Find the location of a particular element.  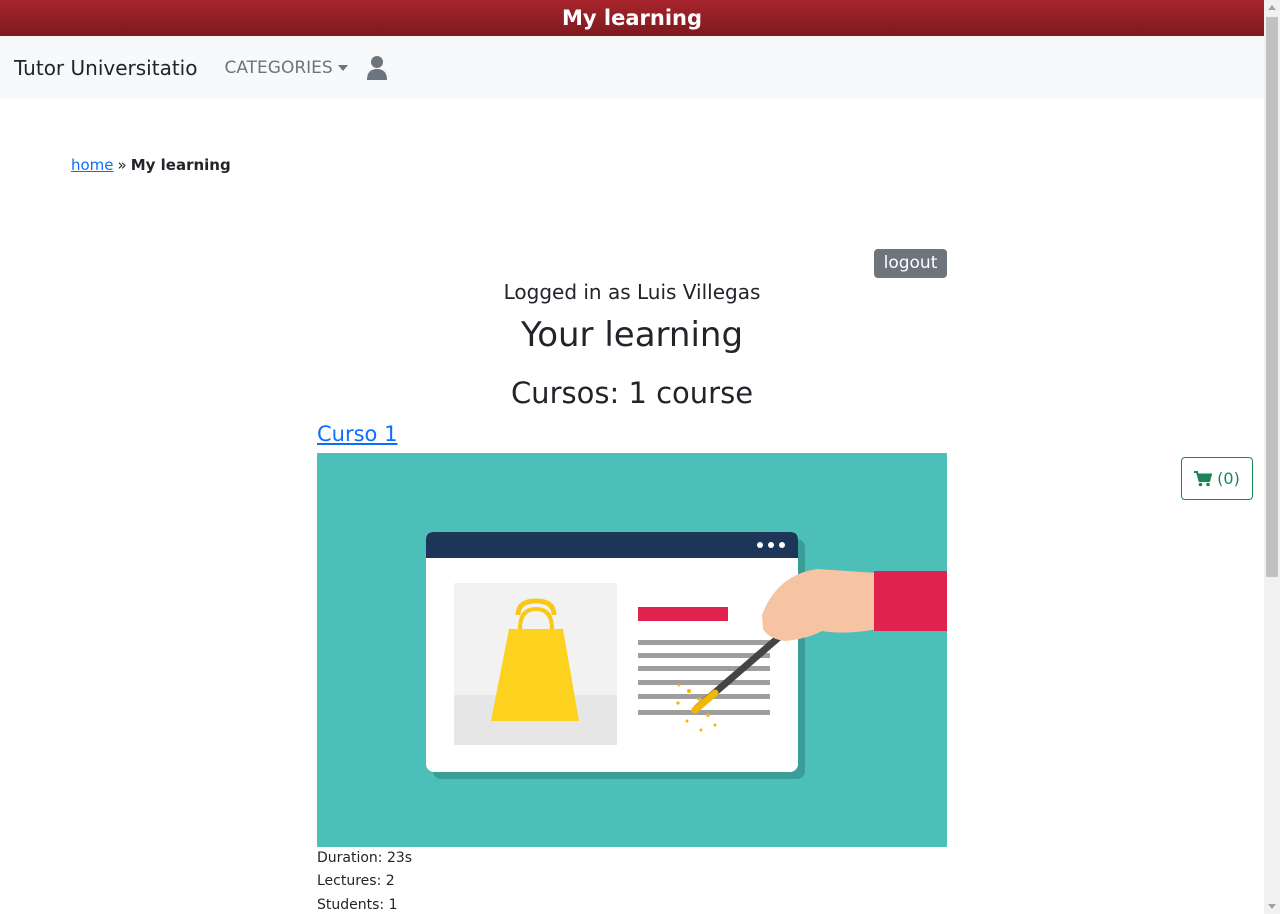

course-count-heading: Cursos: 1 course is located at coordinates (632, 393).